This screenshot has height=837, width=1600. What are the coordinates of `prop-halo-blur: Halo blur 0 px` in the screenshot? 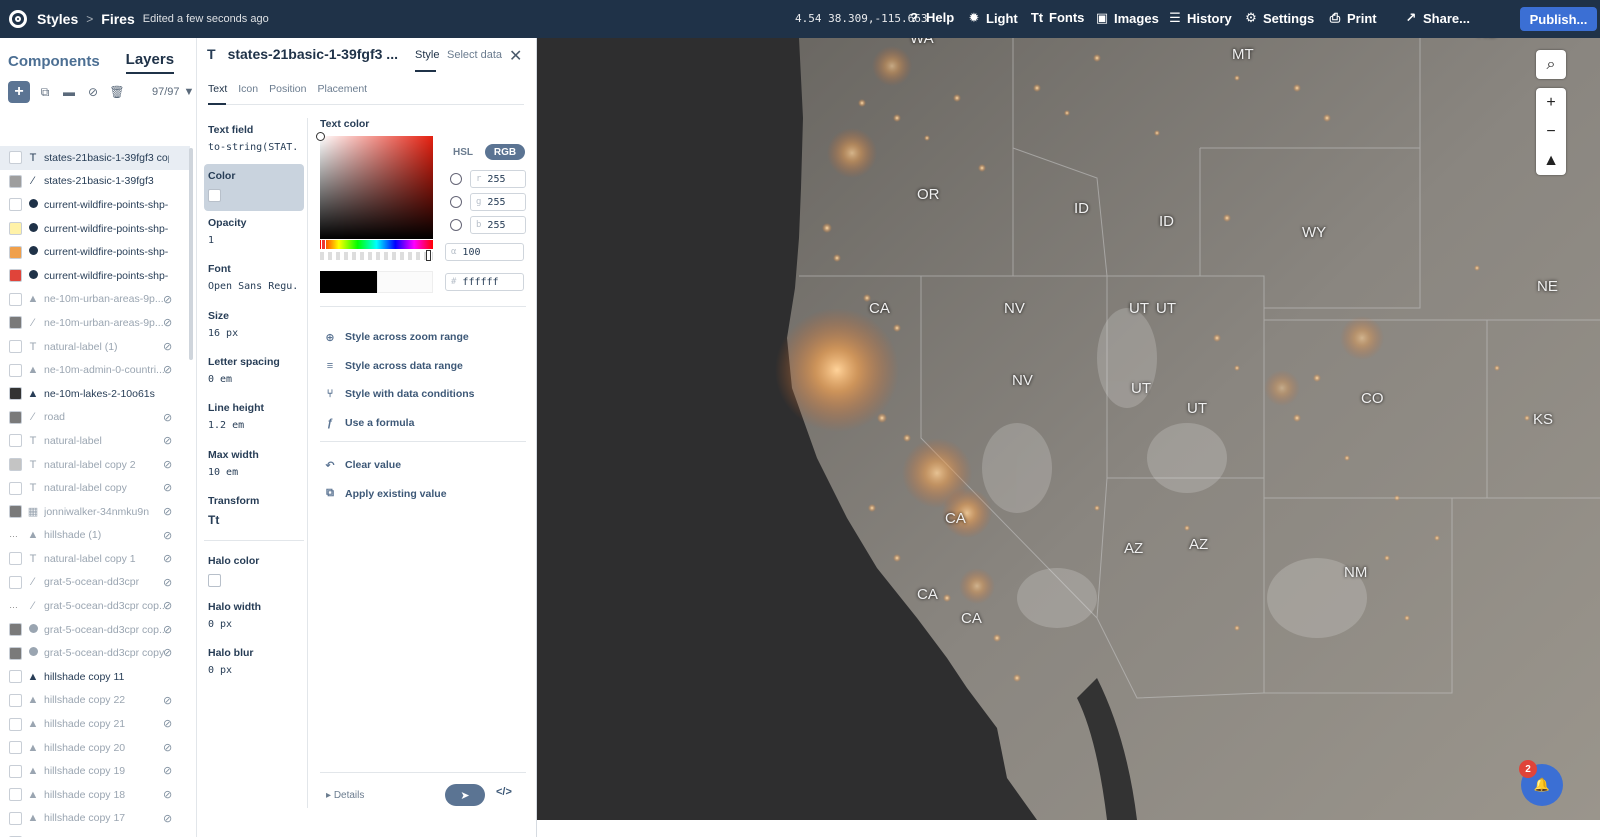 It's located at (254, 664).